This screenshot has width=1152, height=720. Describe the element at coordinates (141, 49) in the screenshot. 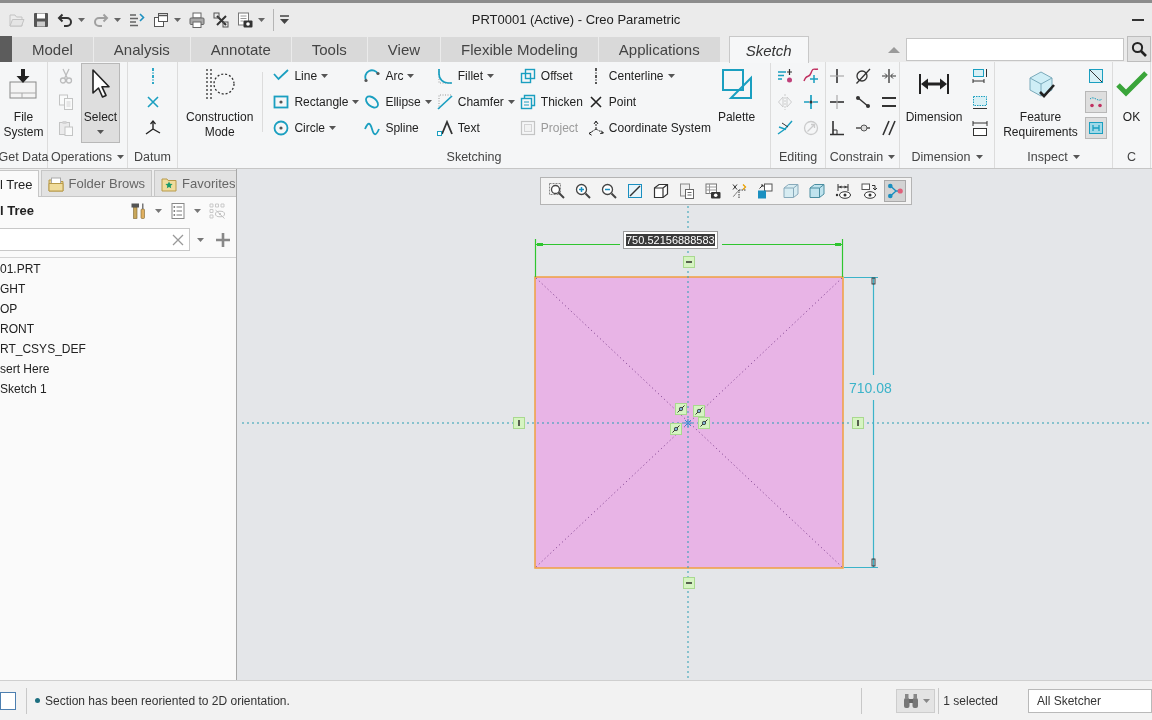

I see `ribbon-tab: Analysis` at that location.